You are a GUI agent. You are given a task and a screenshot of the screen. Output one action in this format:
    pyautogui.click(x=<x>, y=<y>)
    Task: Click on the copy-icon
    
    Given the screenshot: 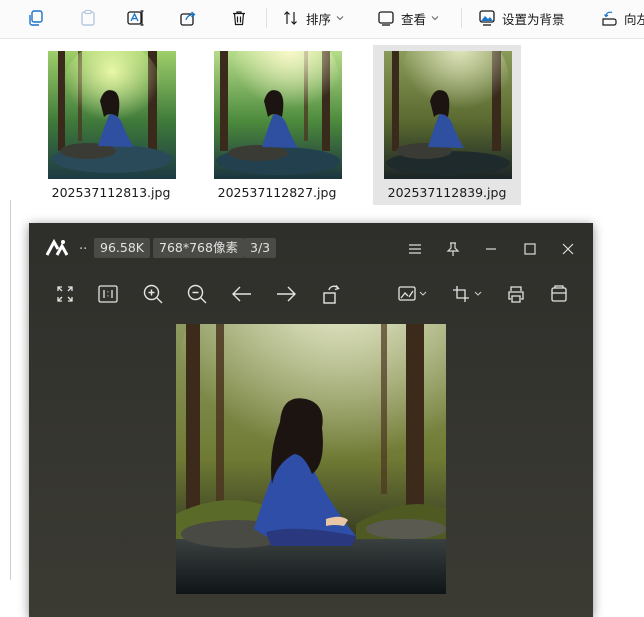 What is the action you would take?
    pyautogui.click(x=36, y=18)
    